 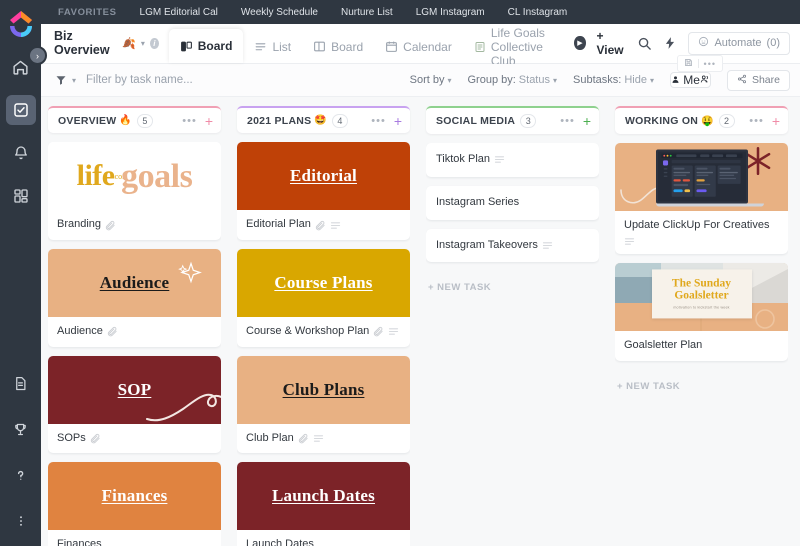 What do you see at coordinates (134, 504) in the screenshot?
I see `task-card: Finances Finances` at bounding box center [134, 504].